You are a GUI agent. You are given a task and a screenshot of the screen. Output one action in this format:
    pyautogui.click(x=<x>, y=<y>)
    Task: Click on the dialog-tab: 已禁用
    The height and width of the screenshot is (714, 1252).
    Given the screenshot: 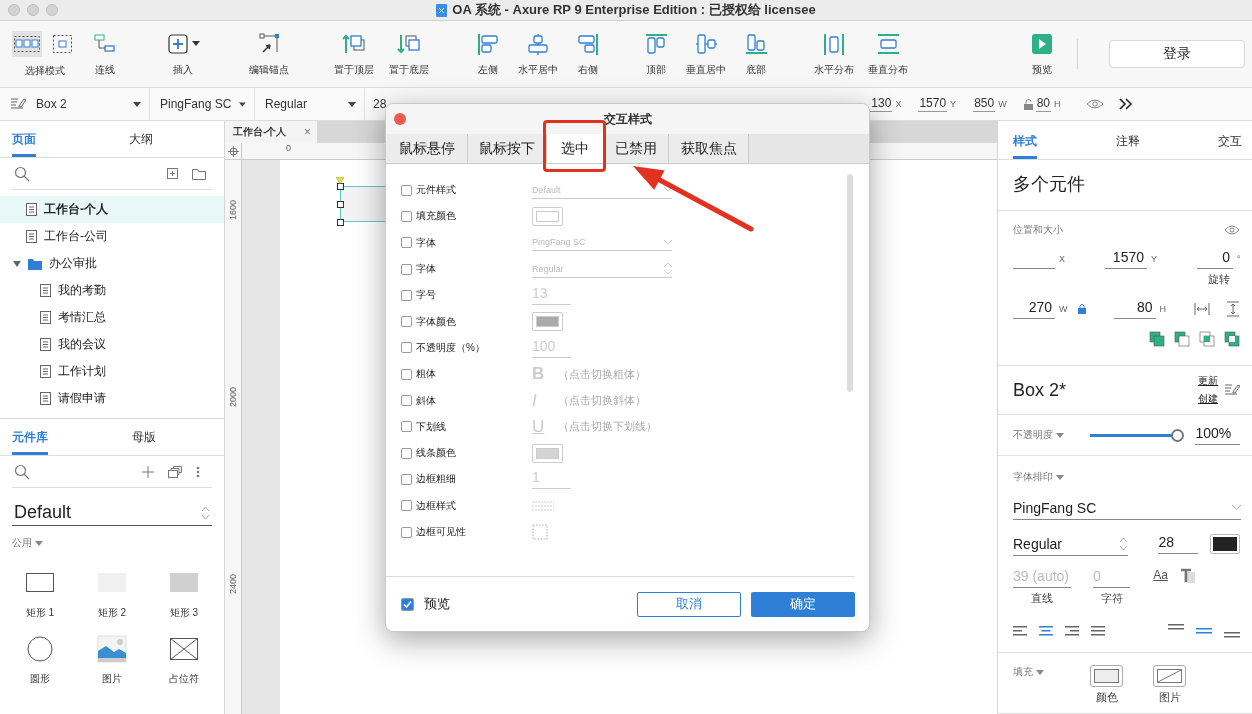 What is the action you would take?
    pyautogui.click(x=636, y=148)
    